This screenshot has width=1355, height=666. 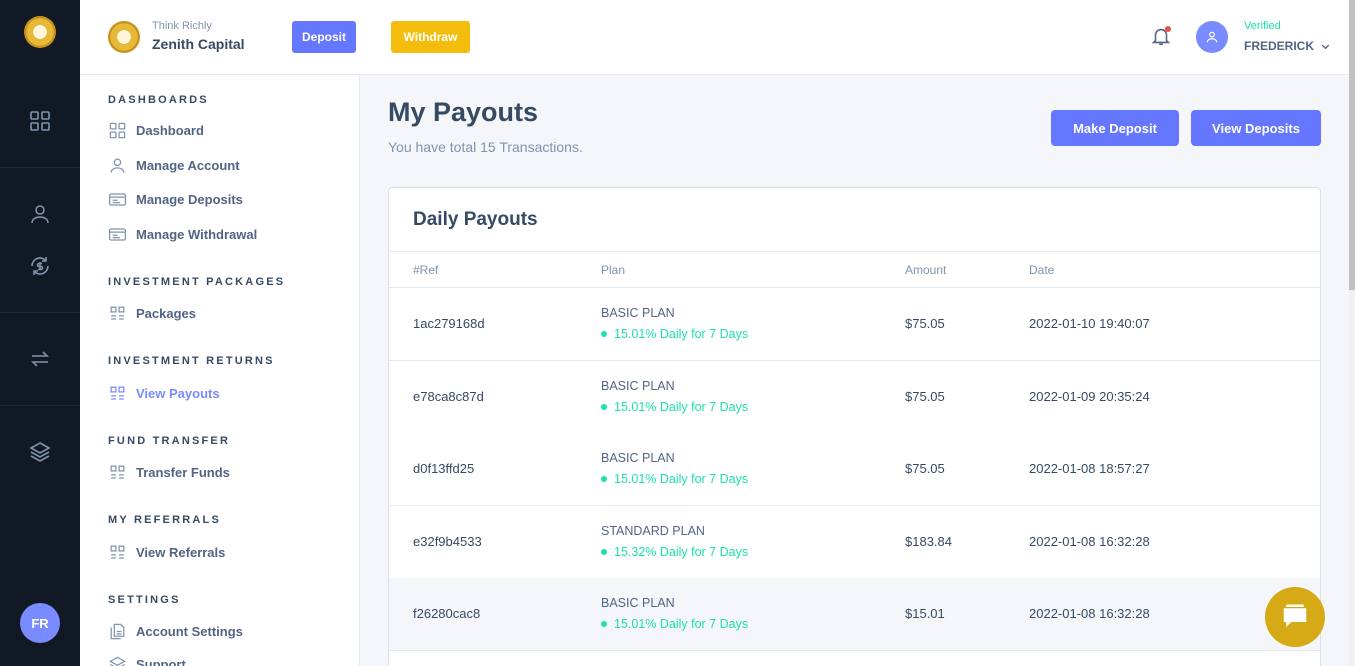 I want to click on sidebar-item-packages: Packages, so click(x=152, y=313).